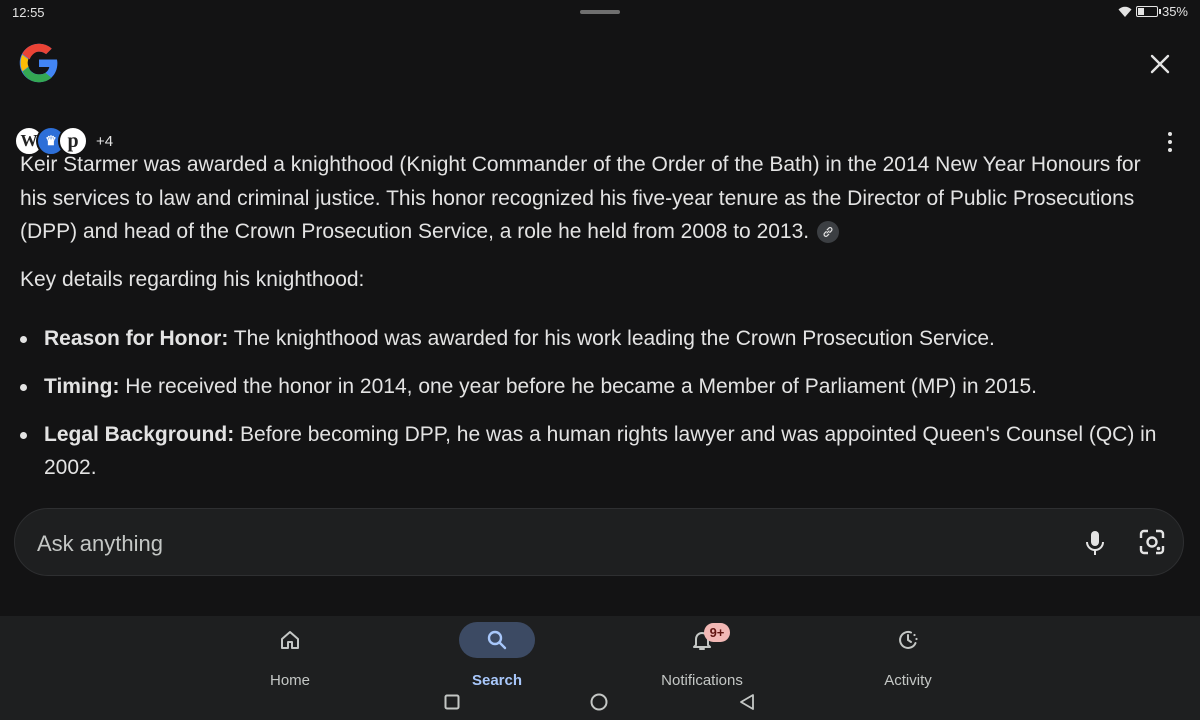  I want to click on nav-item-activity: Activity, so click(908, 655).